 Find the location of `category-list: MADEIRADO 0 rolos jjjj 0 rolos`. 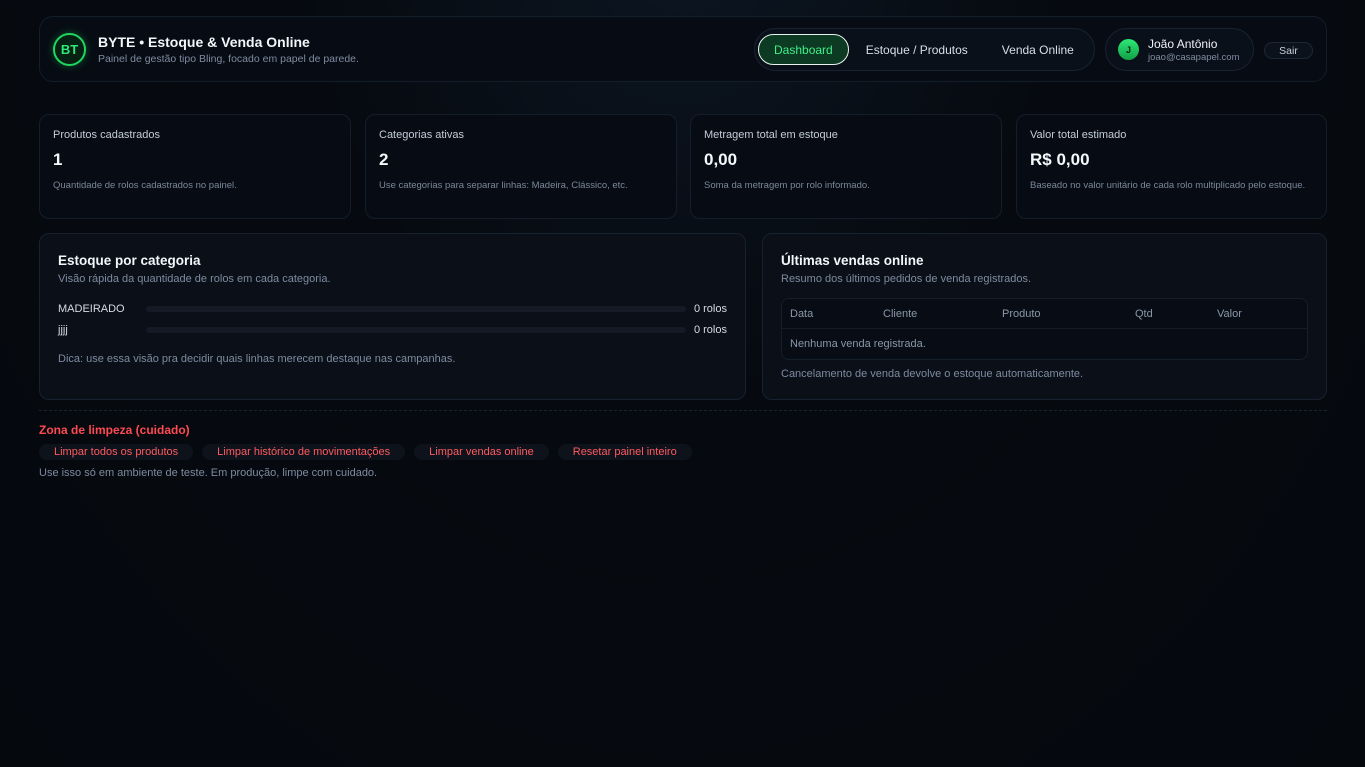

category-list: MADEIRADO 0 rolos jjjj 0 rolos is located at coordinates (392, 319).